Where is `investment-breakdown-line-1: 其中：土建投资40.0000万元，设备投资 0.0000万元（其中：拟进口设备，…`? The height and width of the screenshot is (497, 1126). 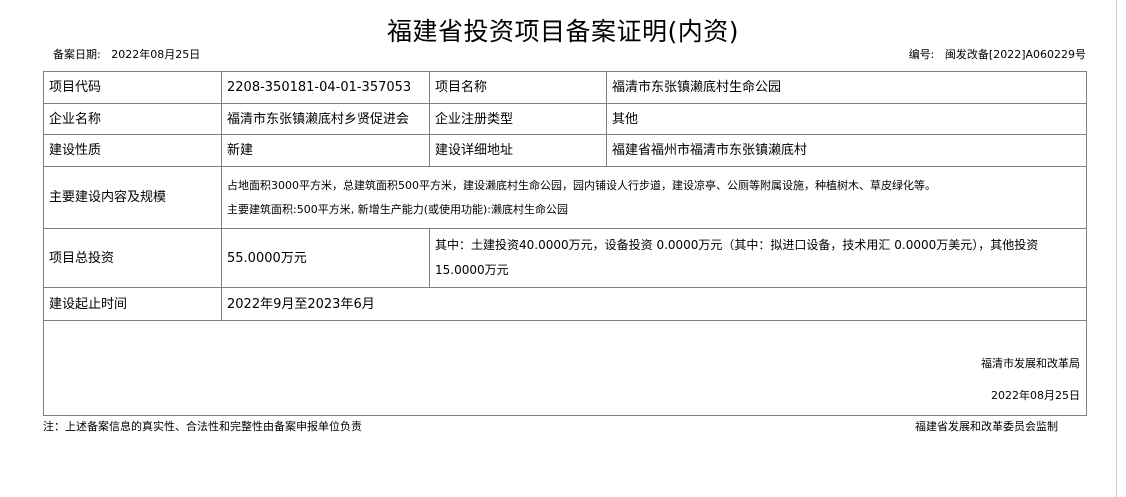
investment-breakdown-line-1: 其中：土建投资40.0000万元，设备投资 0.0000万元（其中：拟进口设备，… is located at coordinates (737, 245).